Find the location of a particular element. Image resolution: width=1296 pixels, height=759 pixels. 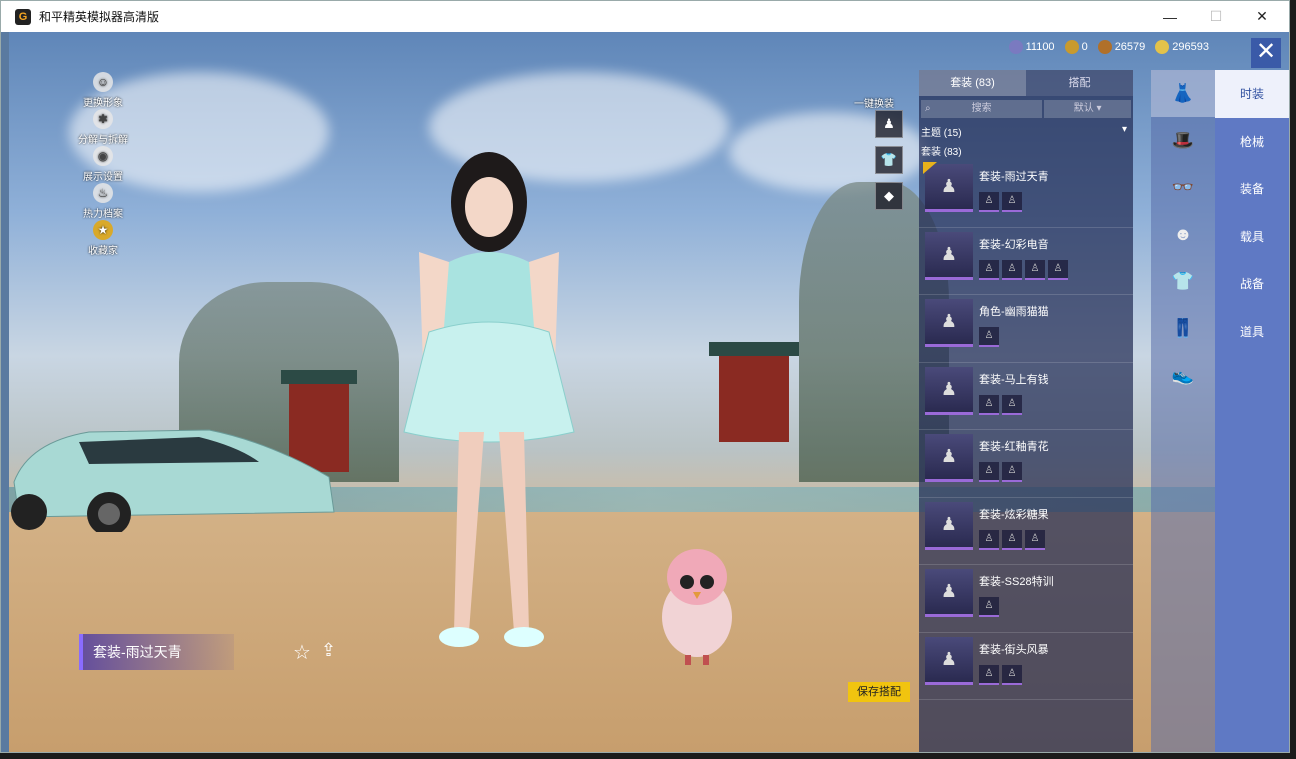

category-guns: 枪械 is located at coordinates (1252, 142).